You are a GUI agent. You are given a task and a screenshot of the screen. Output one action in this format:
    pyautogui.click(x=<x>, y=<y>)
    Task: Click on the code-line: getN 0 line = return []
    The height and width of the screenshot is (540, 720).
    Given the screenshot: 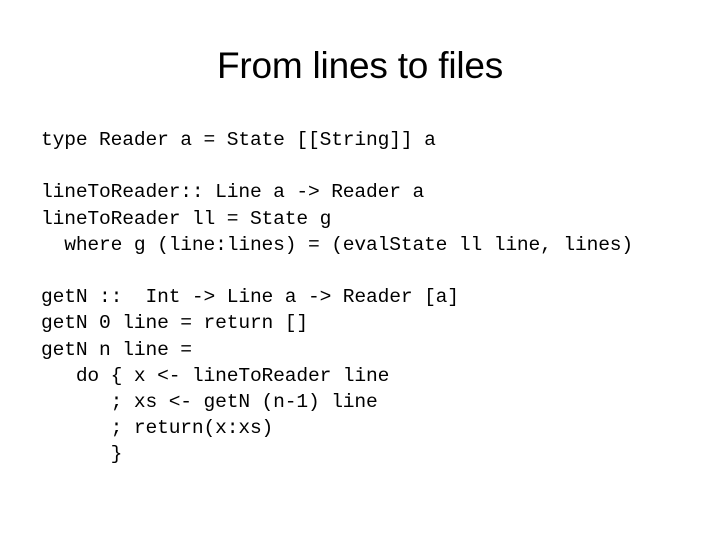 What is the action you would take?
    pyautogui.click(x=174, y=323)
    